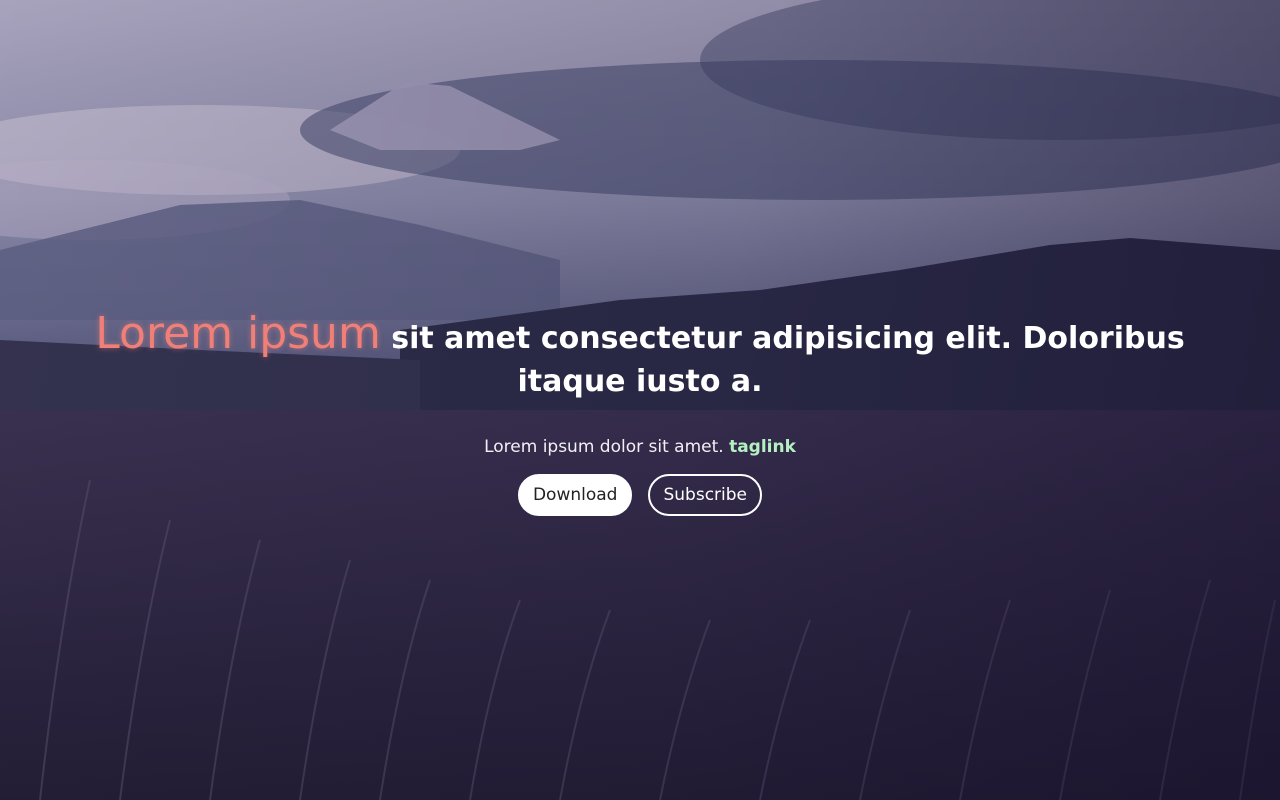  I want to click on hero-subtitle: Lorem ipsum dolor sit amet. taglink, so click(640, 447).